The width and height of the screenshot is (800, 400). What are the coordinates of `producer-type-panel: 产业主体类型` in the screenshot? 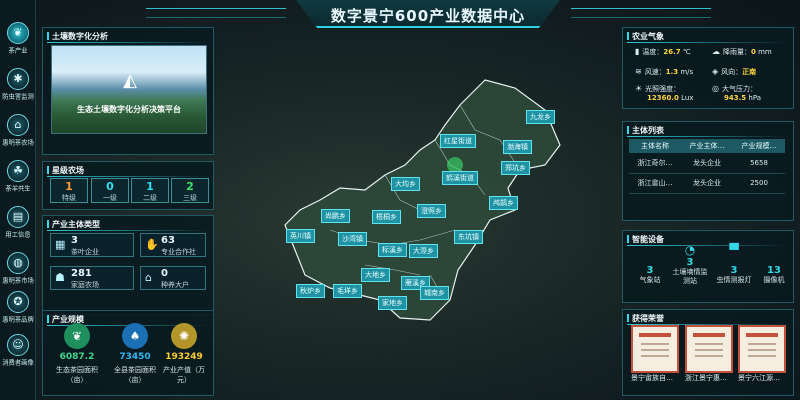 It's located at (128, 265).